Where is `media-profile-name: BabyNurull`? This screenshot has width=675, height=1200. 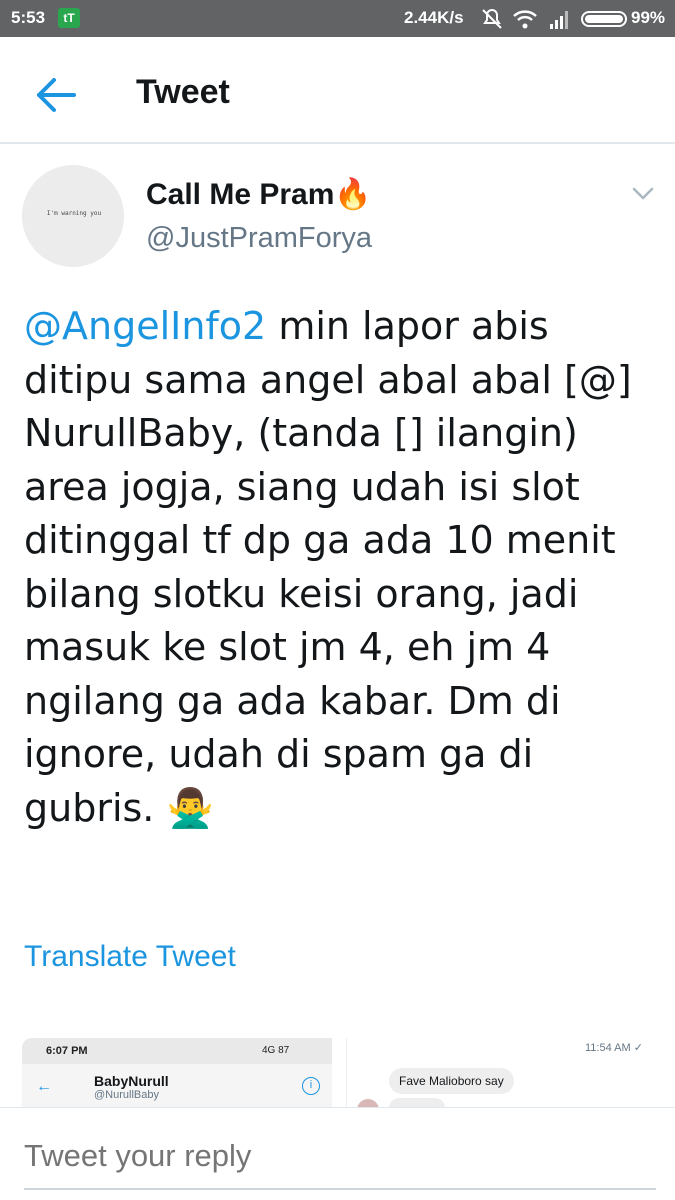 media-profile-name: BabyNurull is located at coordinates (131, 1081).